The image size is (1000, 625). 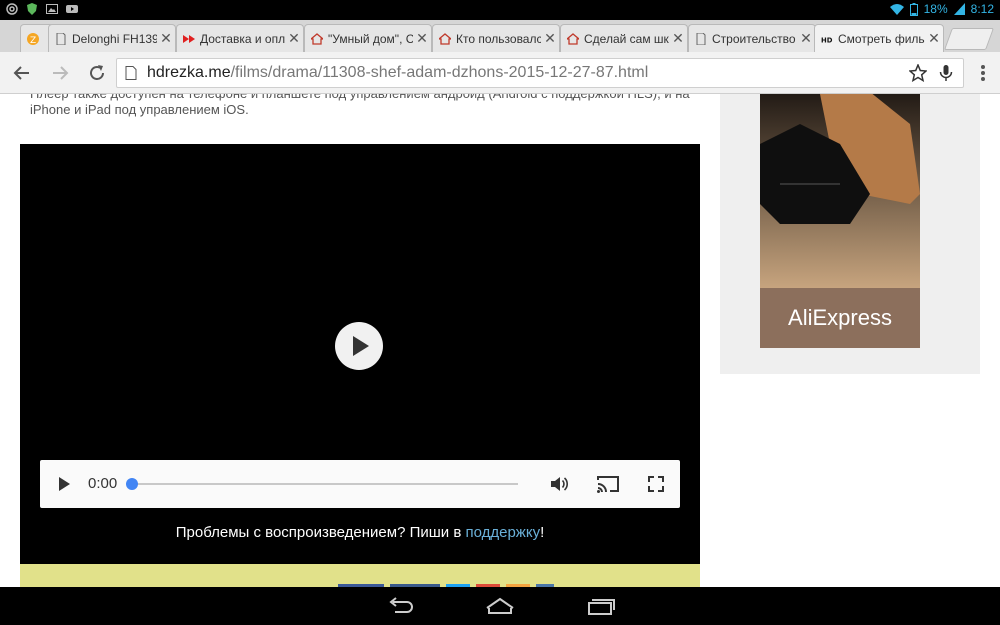 What do you see at coordinates (559, 484) in the screenshot?
I see `volume-icon` at bounding box center [559, 484].